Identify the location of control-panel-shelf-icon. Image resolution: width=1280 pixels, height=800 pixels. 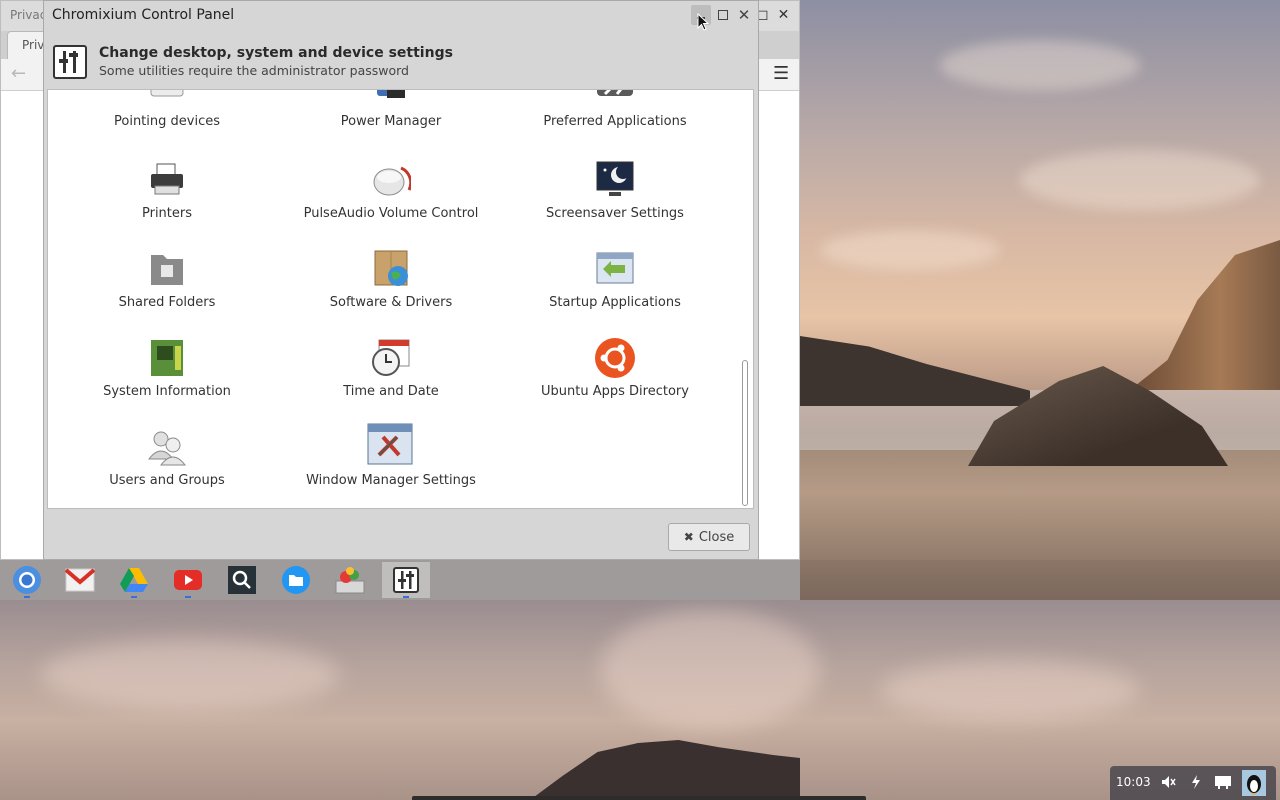
(406, 580).